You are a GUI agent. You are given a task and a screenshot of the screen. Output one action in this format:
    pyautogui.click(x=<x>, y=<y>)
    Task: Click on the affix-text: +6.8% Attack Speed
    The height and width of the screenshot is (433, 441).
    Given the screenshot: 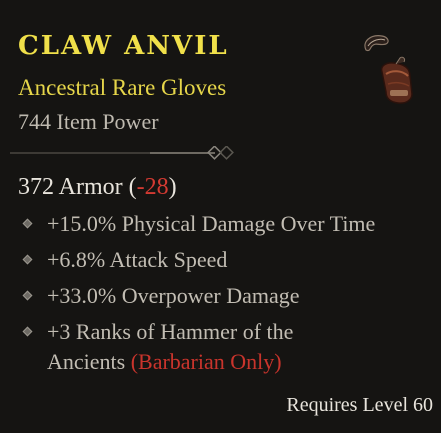 What is the action you would take?
    pyautogui.click(x=137, y=259)
    